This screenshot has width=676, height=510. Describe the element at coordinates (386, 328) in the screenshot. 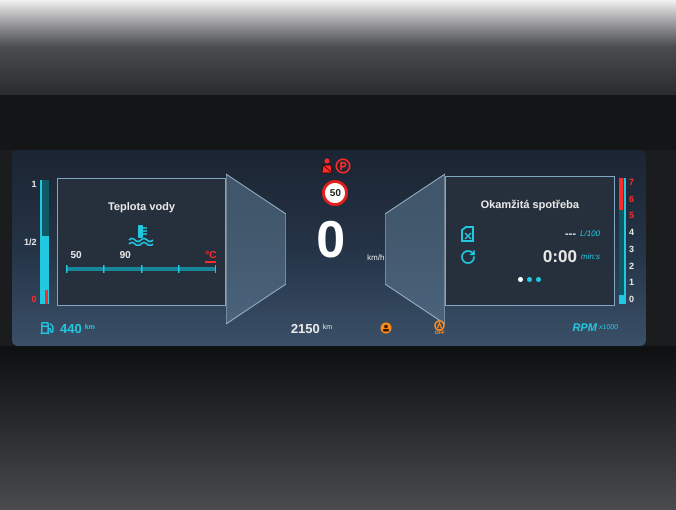

I see `warning-indicator-icon` at that location.